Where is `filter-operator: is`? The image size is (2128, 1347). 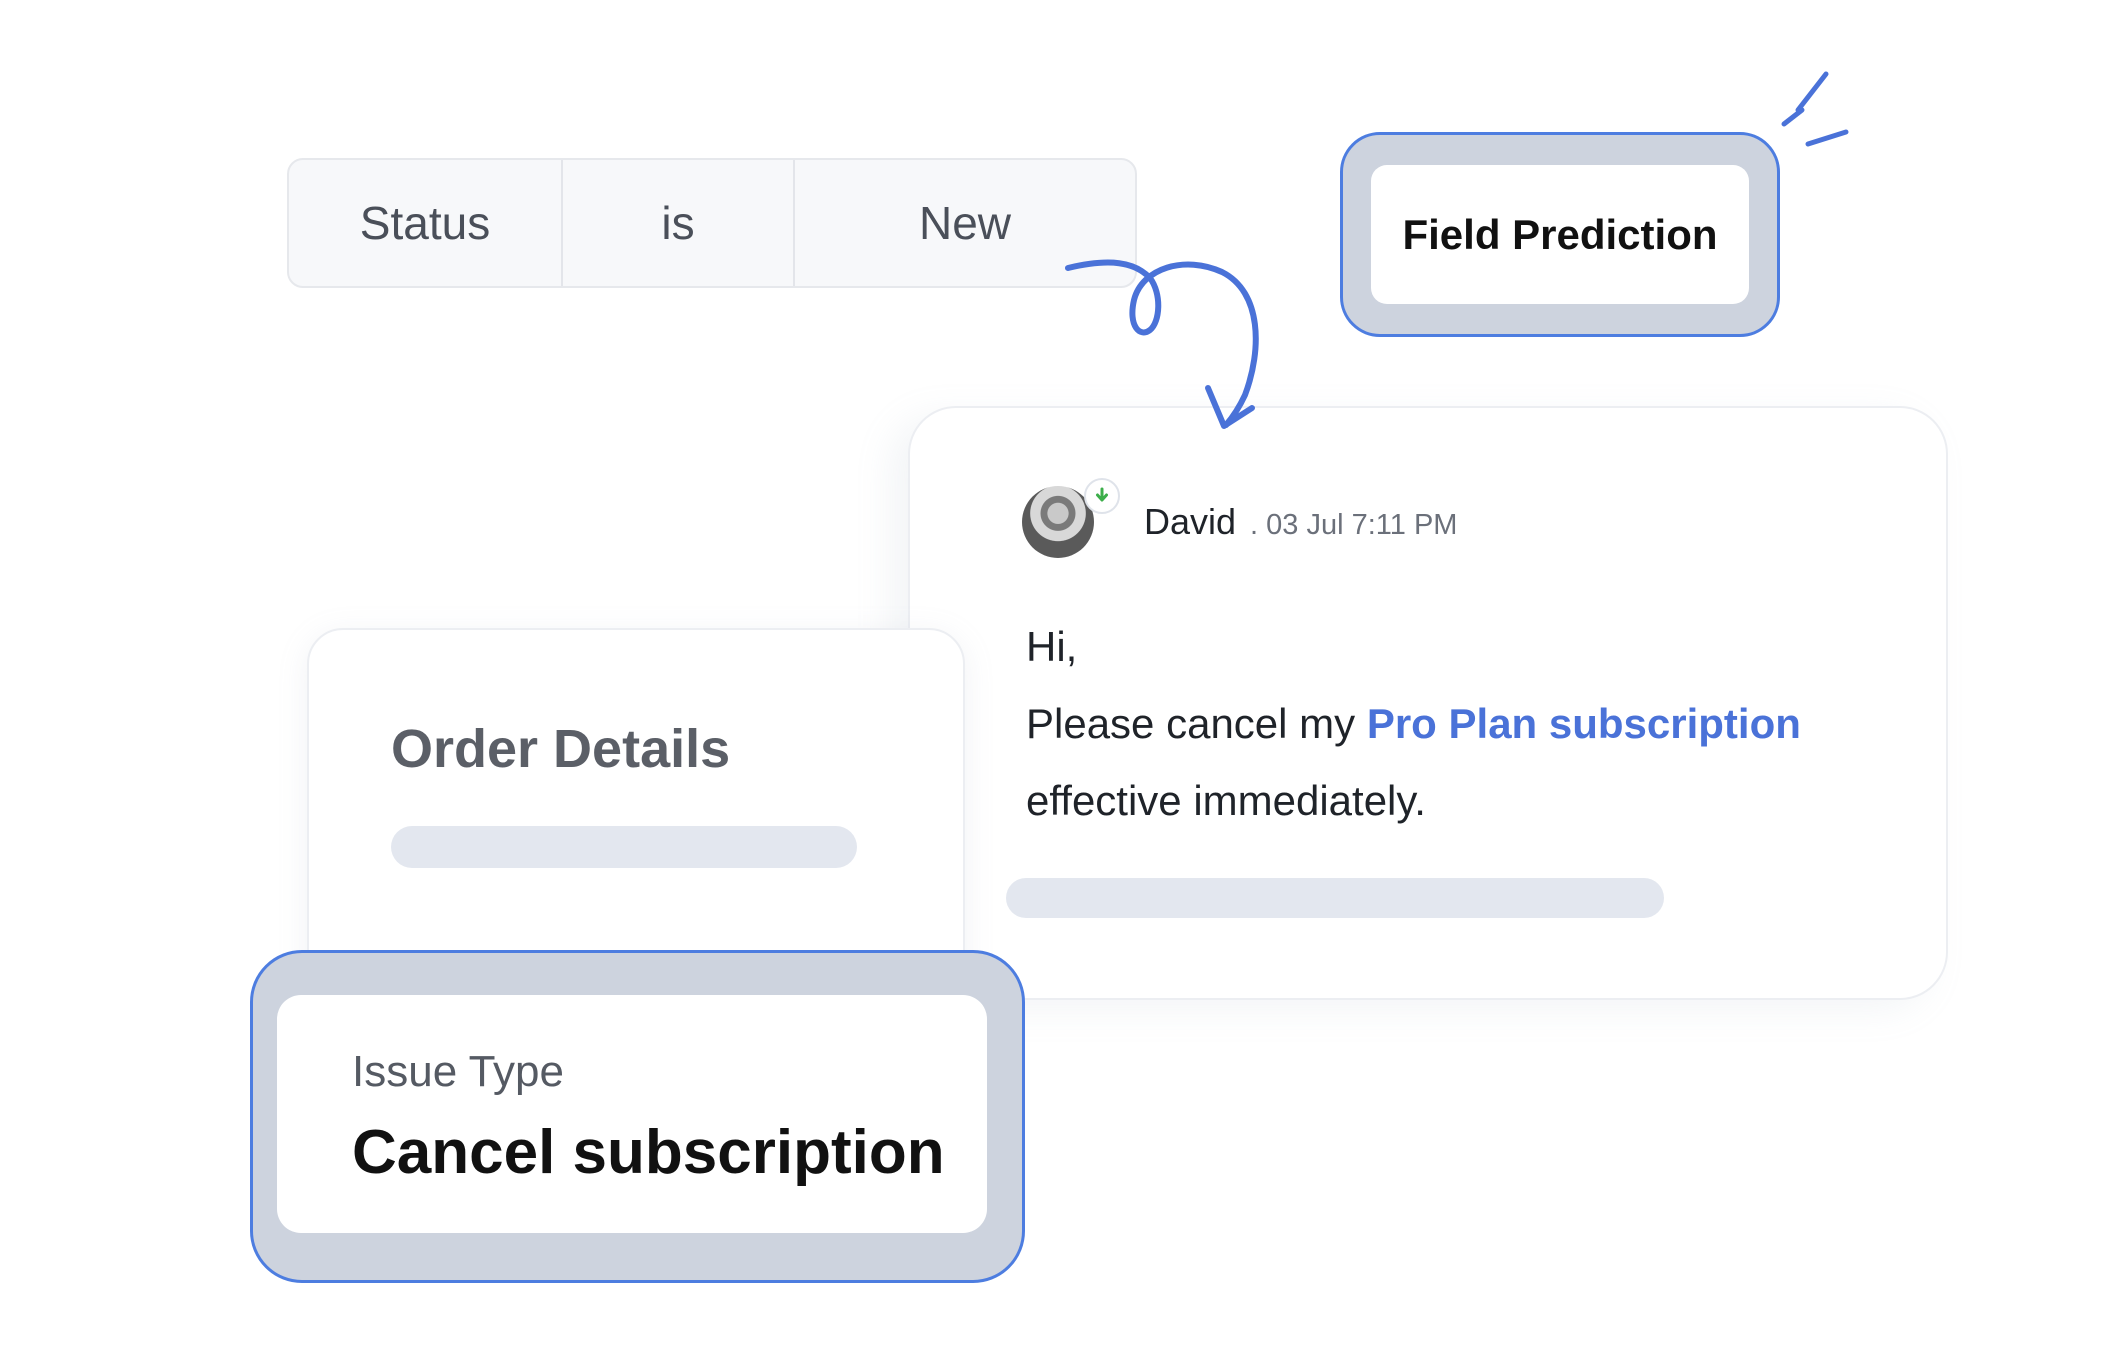
filter-operator: is is located at coordinates (679, 223).